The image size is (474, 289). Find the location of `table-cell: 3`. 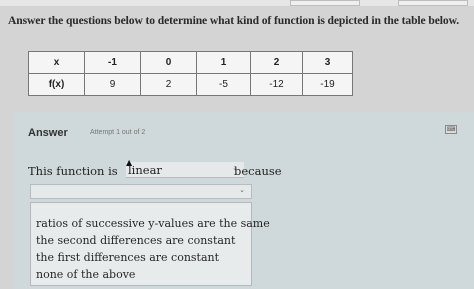

table-cell: 3 is located at coordinates (327, 62).